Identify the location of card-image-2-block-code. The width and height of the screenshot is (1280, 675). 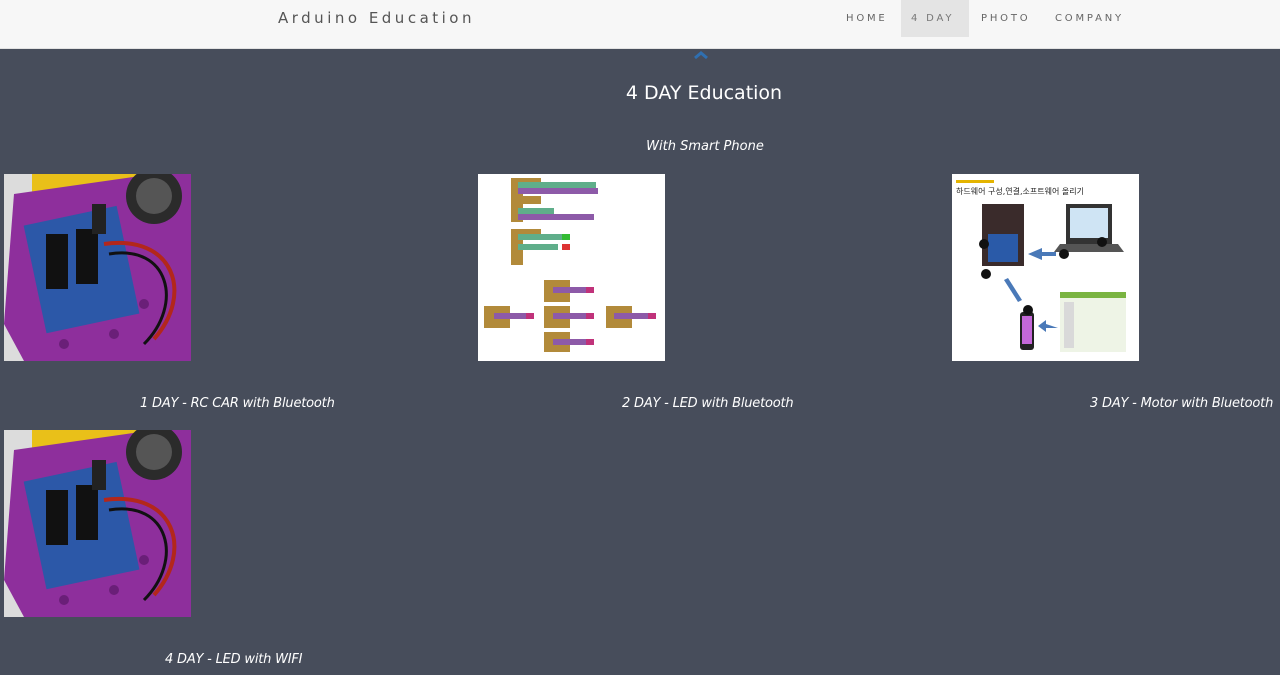
(571, 267).